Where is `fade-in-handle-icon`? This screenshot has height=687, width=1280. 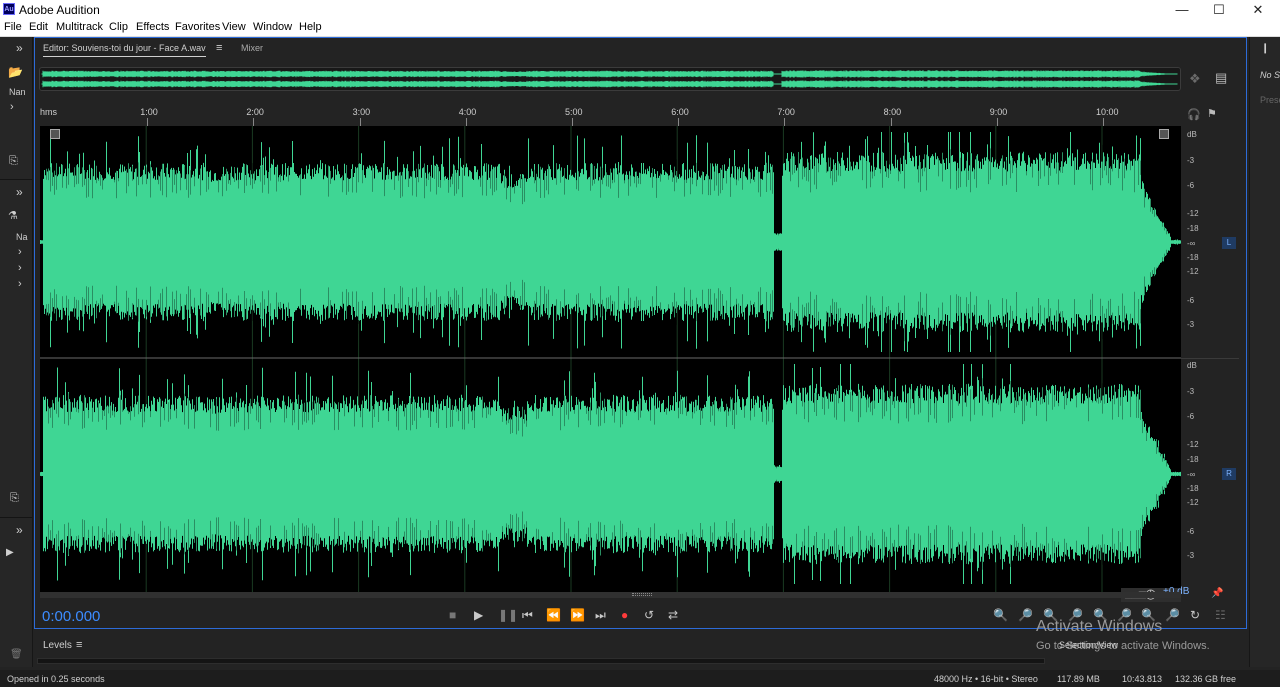
fade-in-handle-icon is located at coordinates (55, 134).